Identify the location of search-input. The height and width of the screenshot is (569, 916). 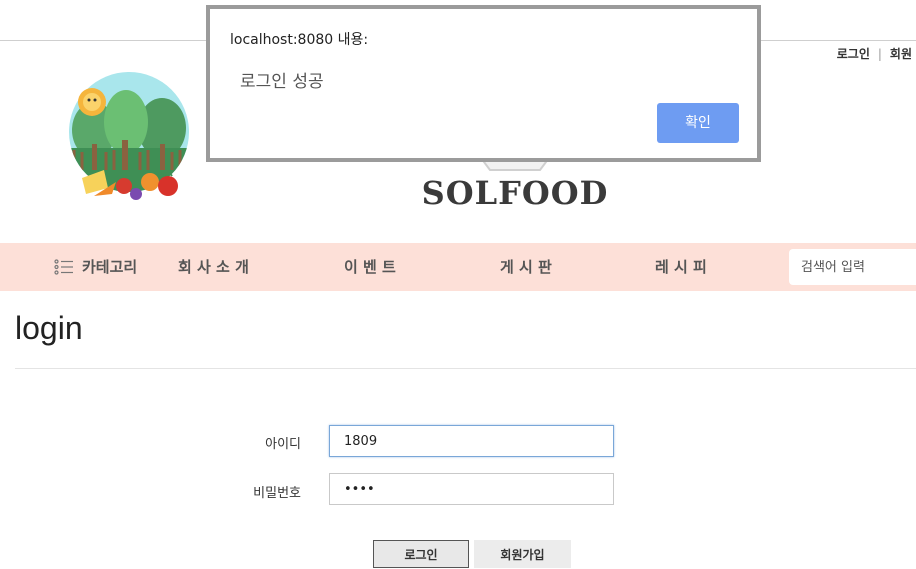
(852, 267).